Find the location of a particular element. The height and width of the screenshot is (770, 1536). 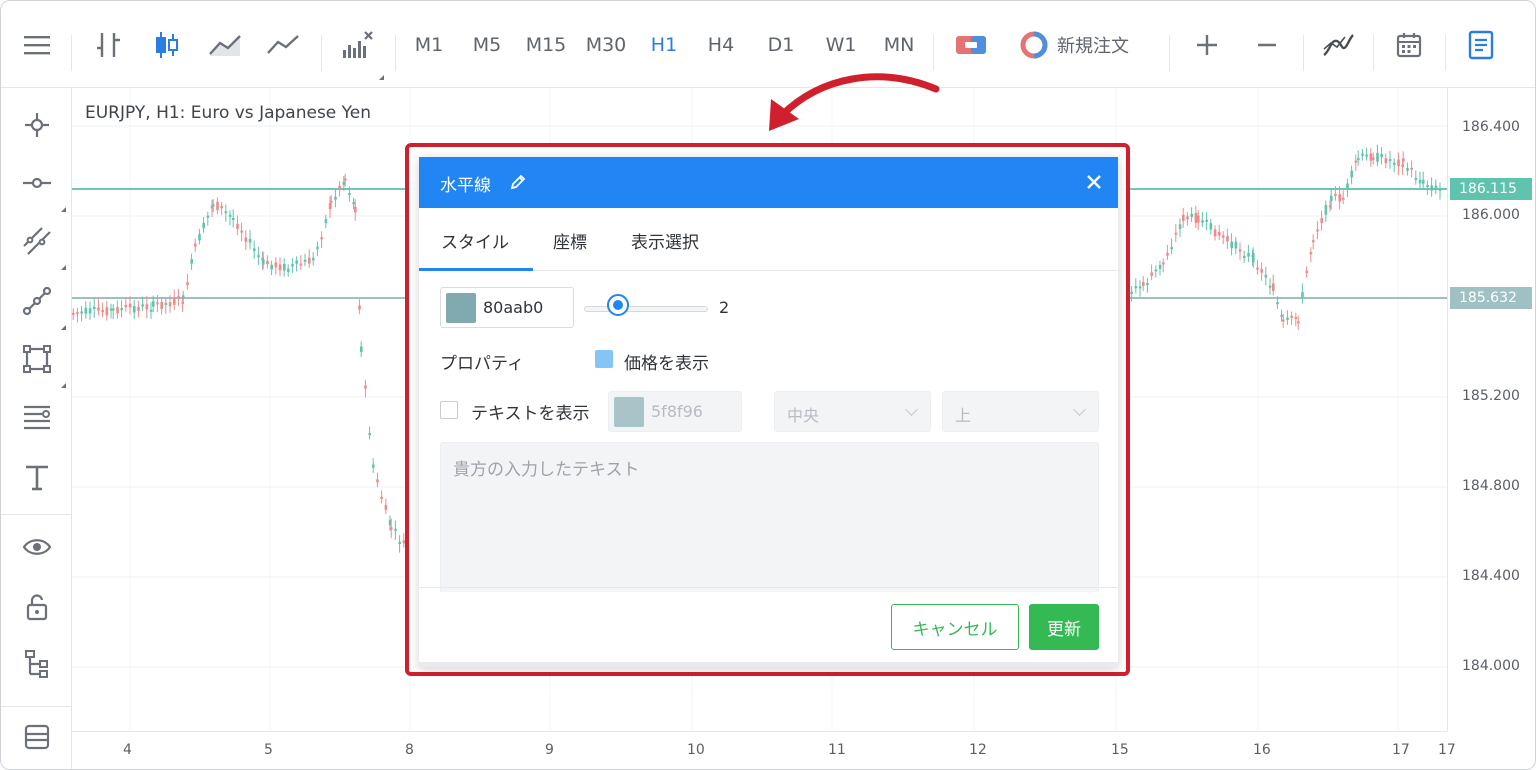

timeframe-m5: M5 is located at coordinates (487, 45).